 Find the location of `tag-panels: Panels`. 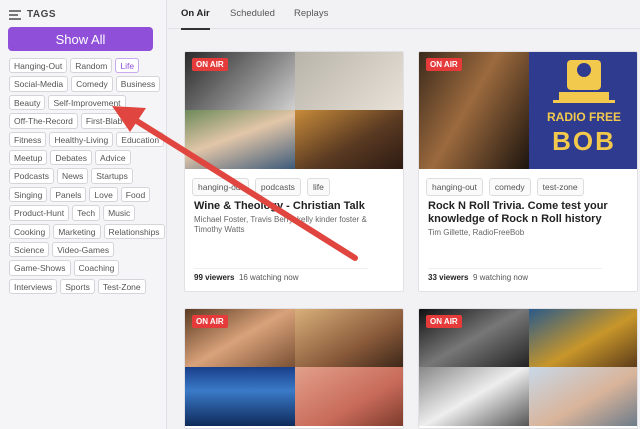

tag-panels: Panels is located at coordinates (68, 194).